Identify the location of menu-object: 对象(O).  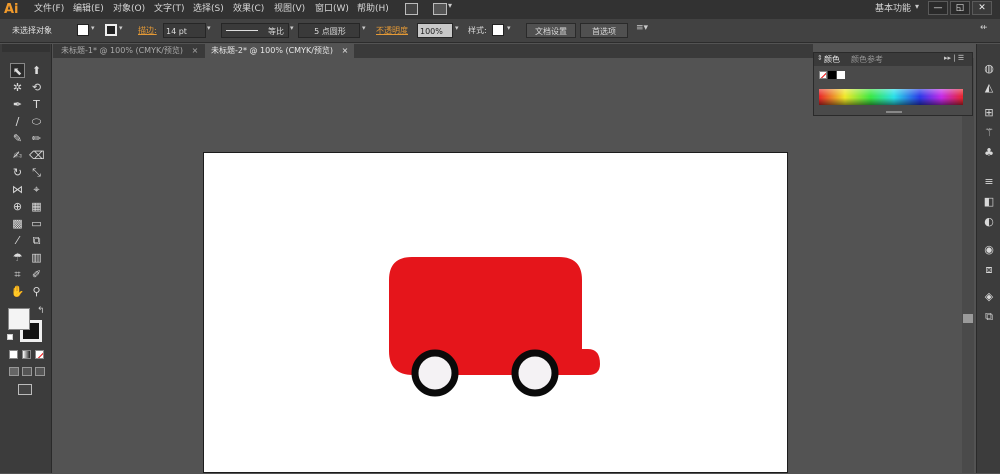
(129, 9).